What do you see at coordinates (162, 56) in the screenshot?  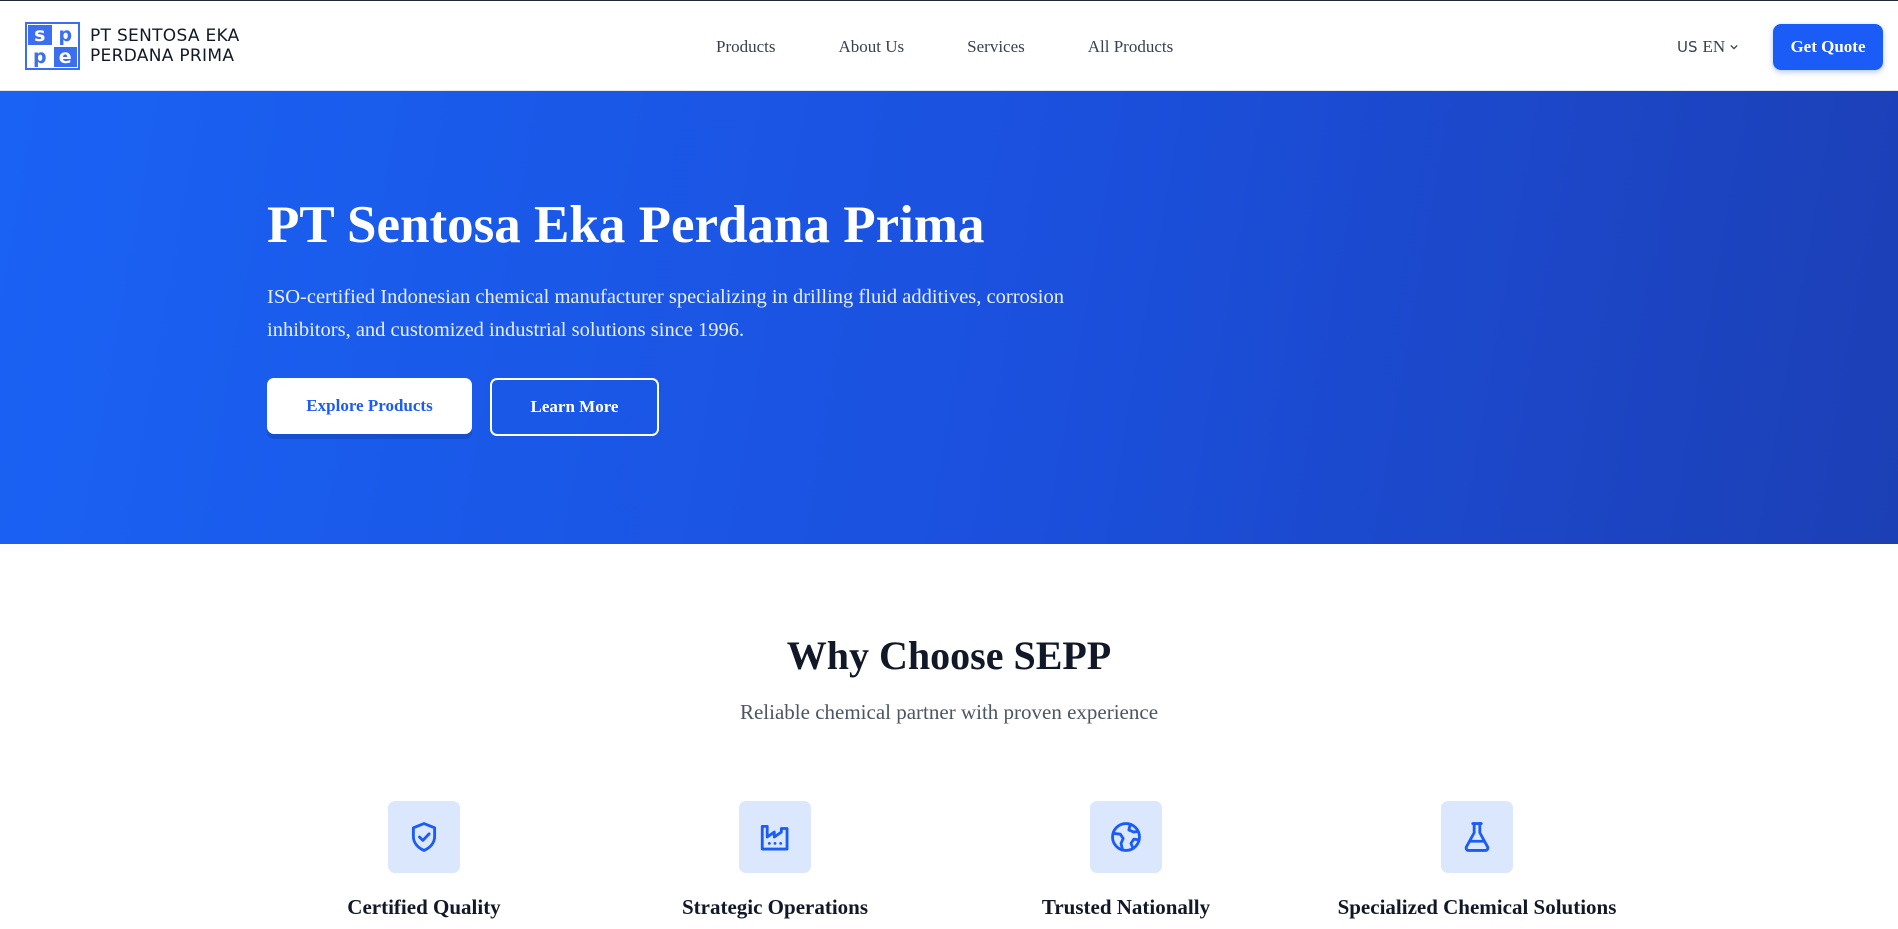 I see `logo-line-2: PERDANA PRIMA` at bounding box center [162, 56].